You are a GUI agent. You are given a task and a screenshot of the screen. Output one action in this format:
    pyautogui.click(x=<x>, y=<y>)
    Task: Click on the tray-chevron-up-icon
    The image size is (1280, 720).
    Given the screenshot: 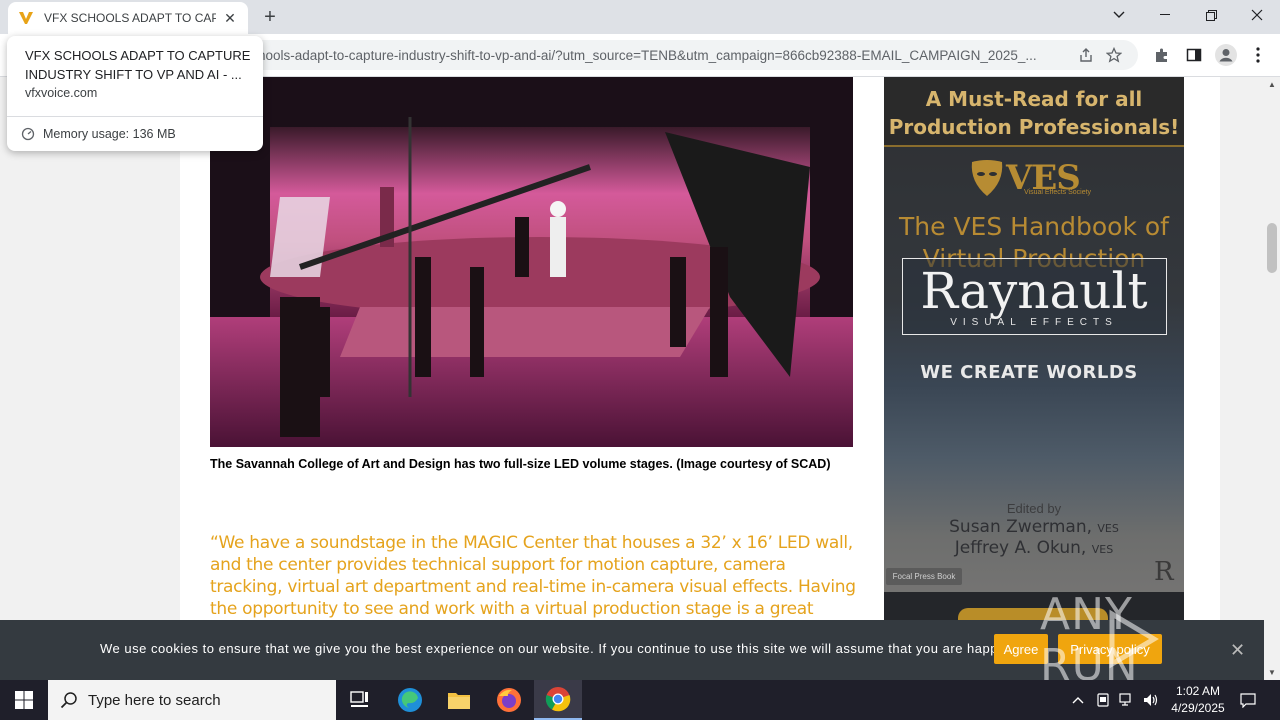 What is the action you would take?
    pyautogui.click(x=1078, y=700)
    